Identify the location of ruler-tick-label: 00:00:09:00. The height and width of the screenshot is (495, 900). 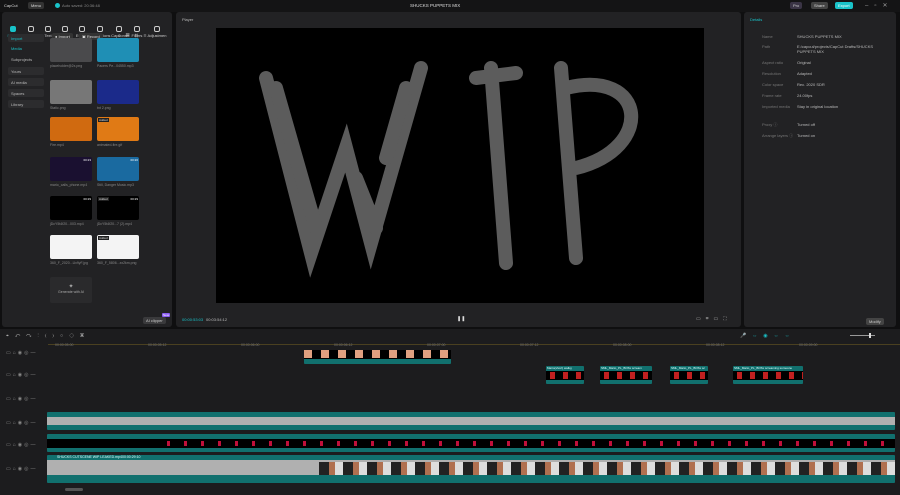
(808, 345).